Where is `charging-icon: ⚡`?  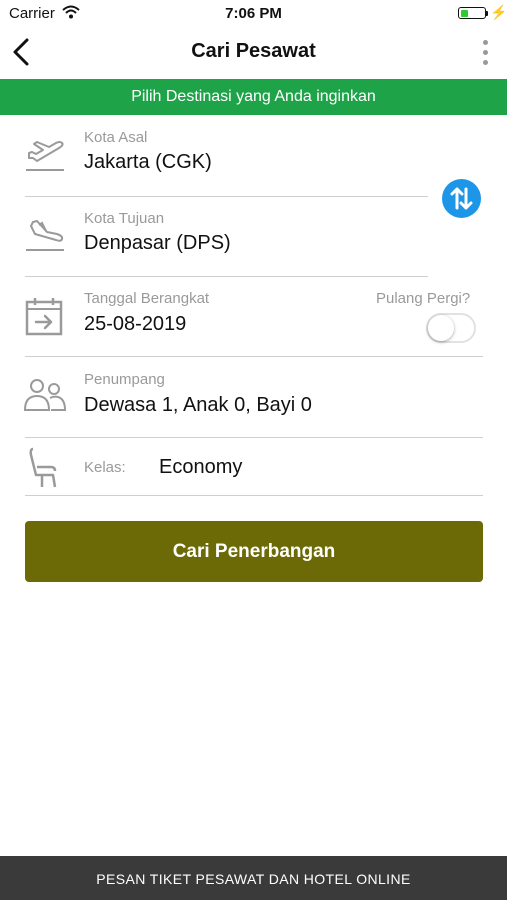 charging-icon: ⚡ is located at coordinates (498, 12).